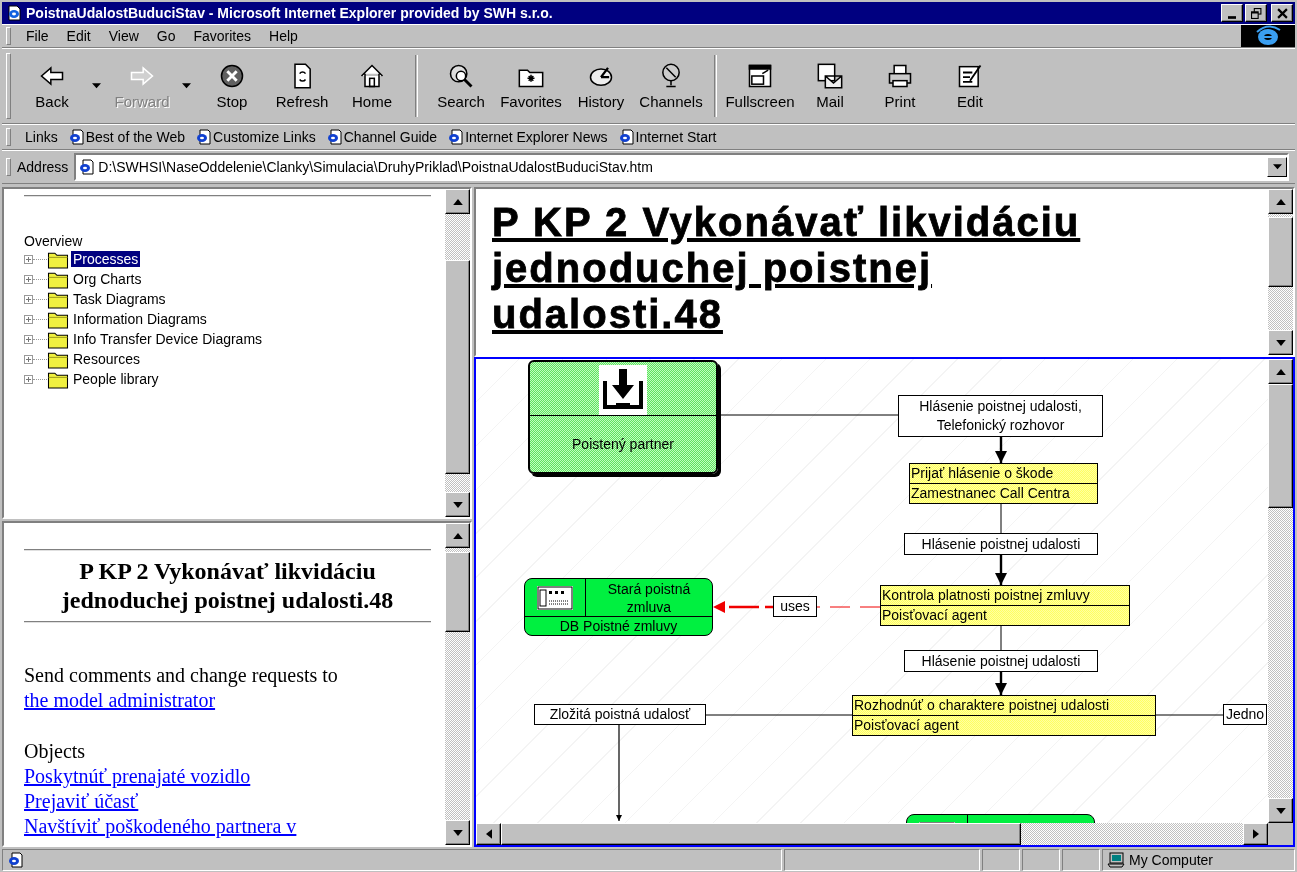 The image size is (1297, 872). What do you see at coordinates (106, 259) in the screenshot?
I see `tree-item: Processes` at bounding box center [106, 259].